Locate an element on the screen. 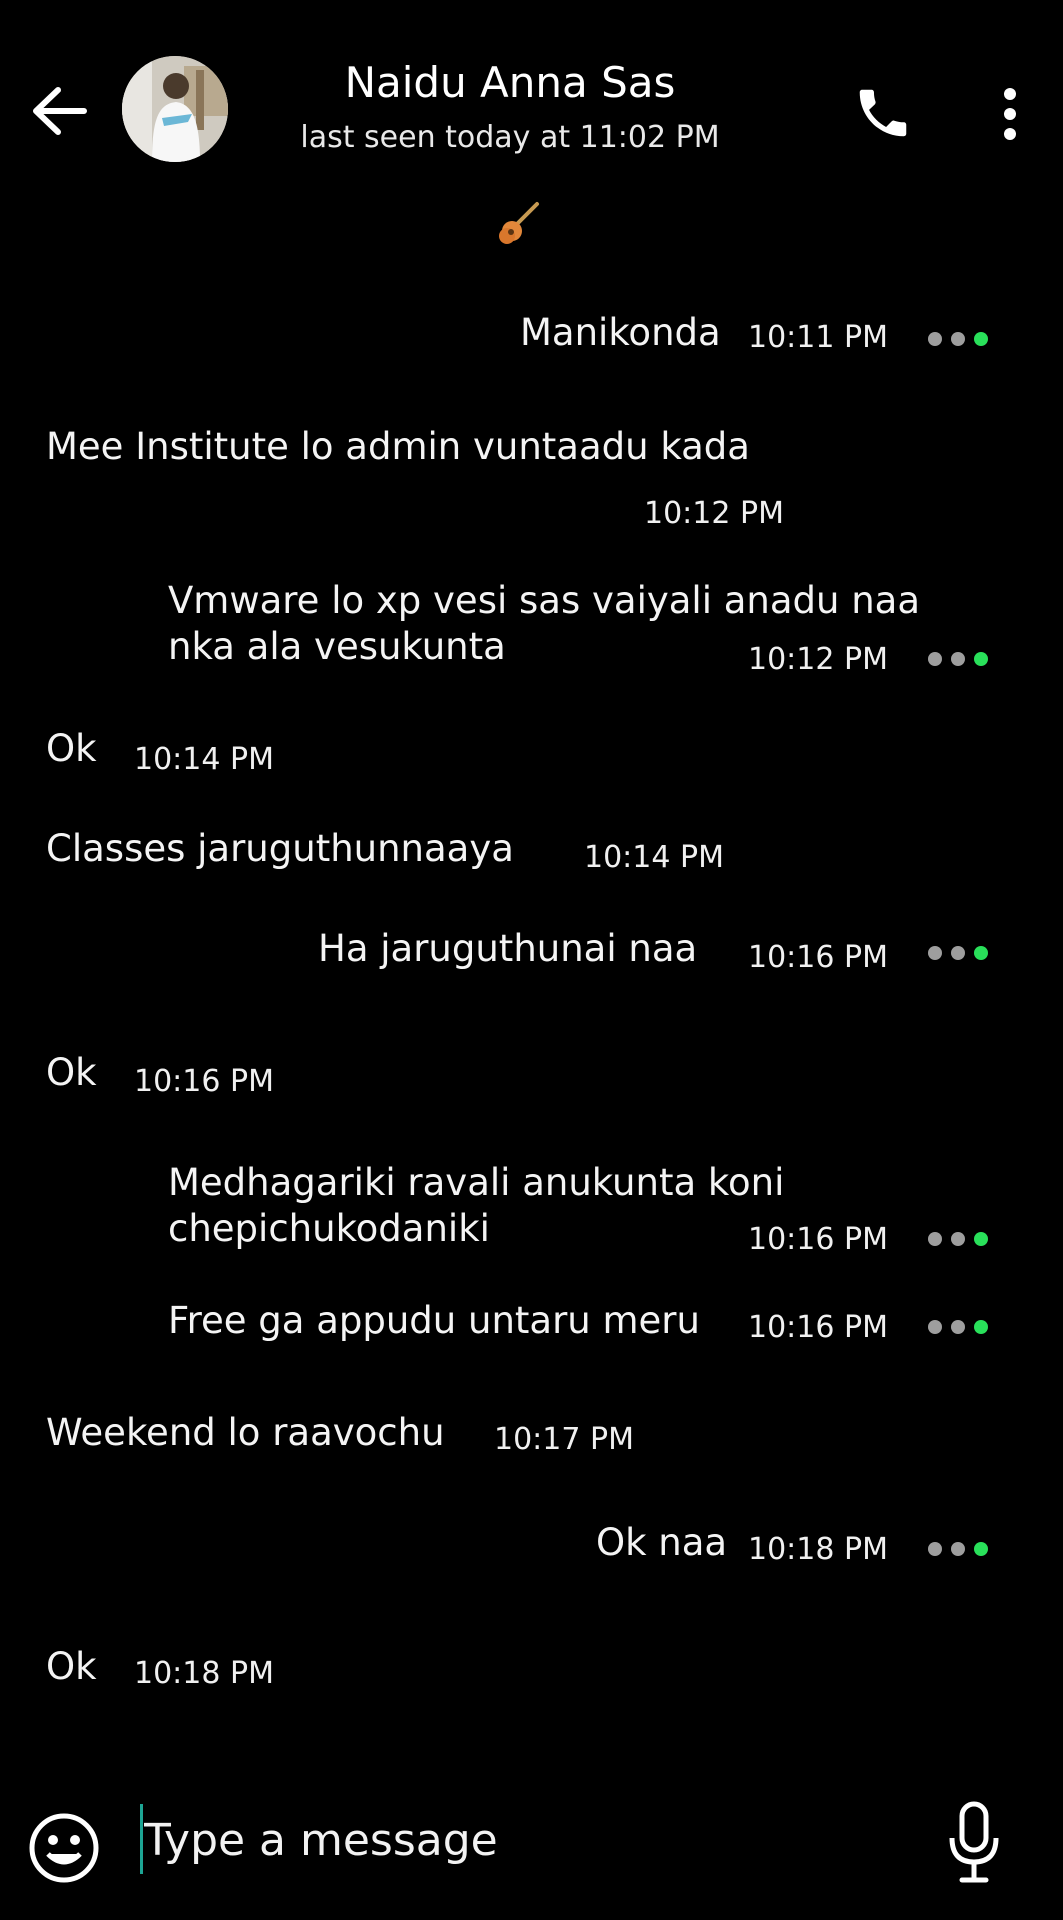 The height and width of the screenshot is (1920, 1063). guitar-icon is located at coordinates (520, 223).